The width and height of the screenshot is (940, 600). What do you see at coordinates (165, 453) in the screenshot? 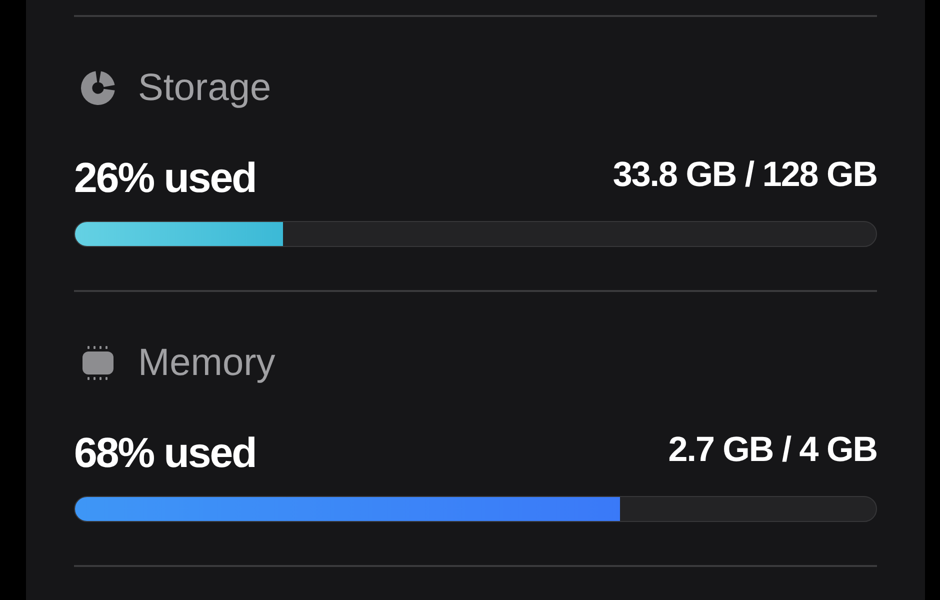
I see `usage-percent: 68% used` at bounding box center [165, 453].